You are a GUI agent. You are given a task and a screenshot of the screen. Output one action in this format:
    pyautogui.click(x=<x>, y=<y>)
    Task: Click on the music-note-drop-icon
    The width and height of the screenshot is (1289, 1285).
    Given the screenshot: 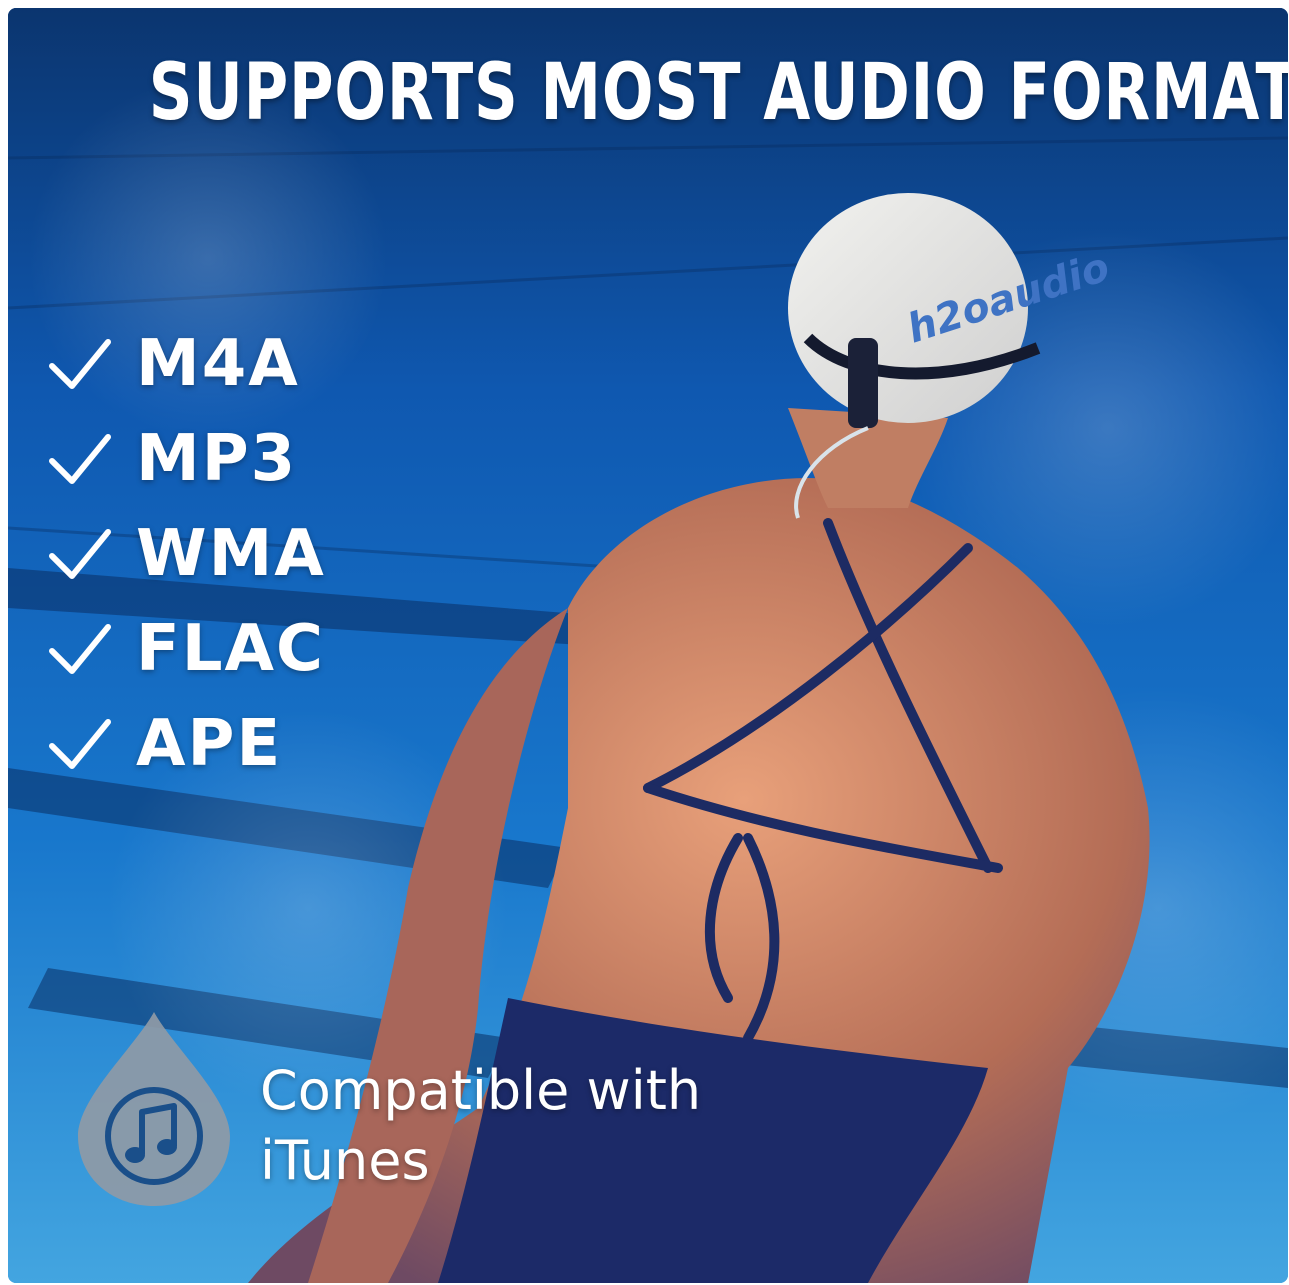 What is the action you would take?
    pyautogui.click(x=154, y=1109)
    